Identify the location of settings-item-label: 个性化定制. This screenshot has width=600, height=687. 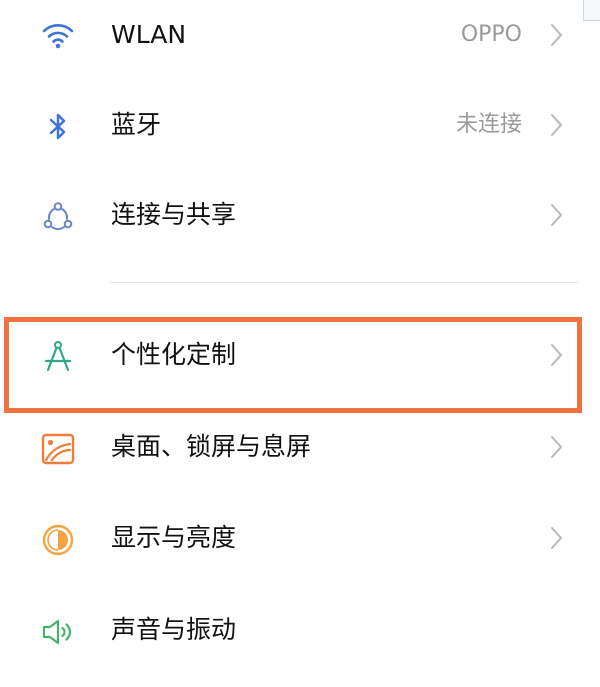
(174, 354).